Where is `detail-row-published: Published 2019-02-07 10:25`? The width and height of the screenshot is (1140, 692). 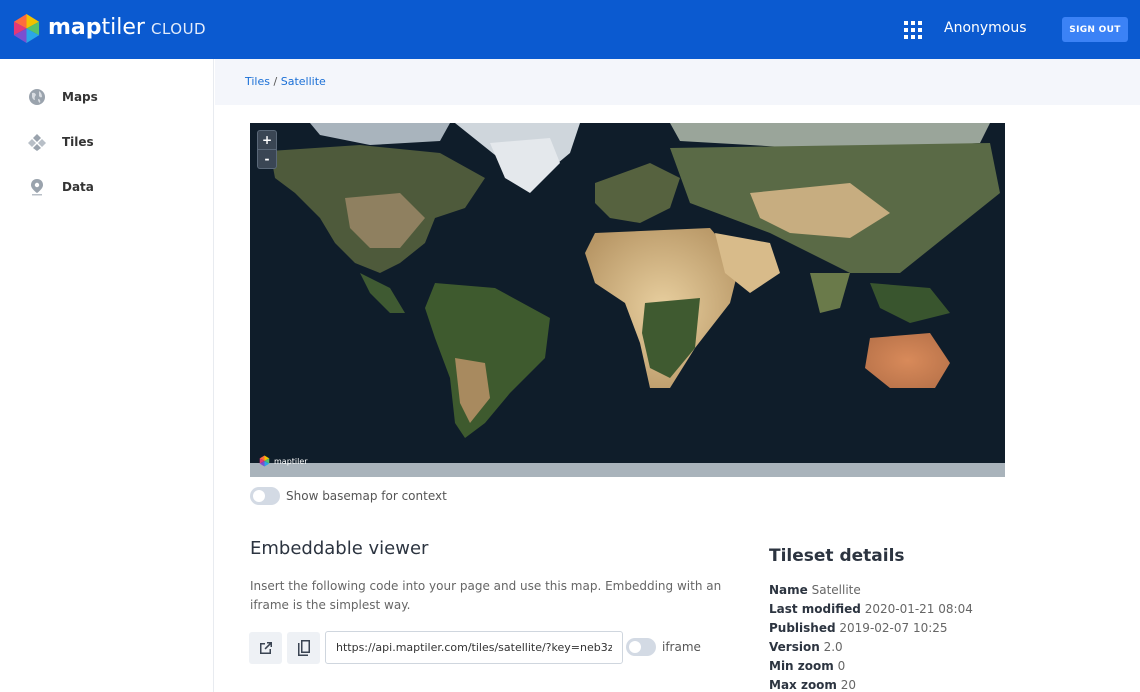 detail-row-published: Published 2019-02-07 10:25 is located at coordinates (919, 630).